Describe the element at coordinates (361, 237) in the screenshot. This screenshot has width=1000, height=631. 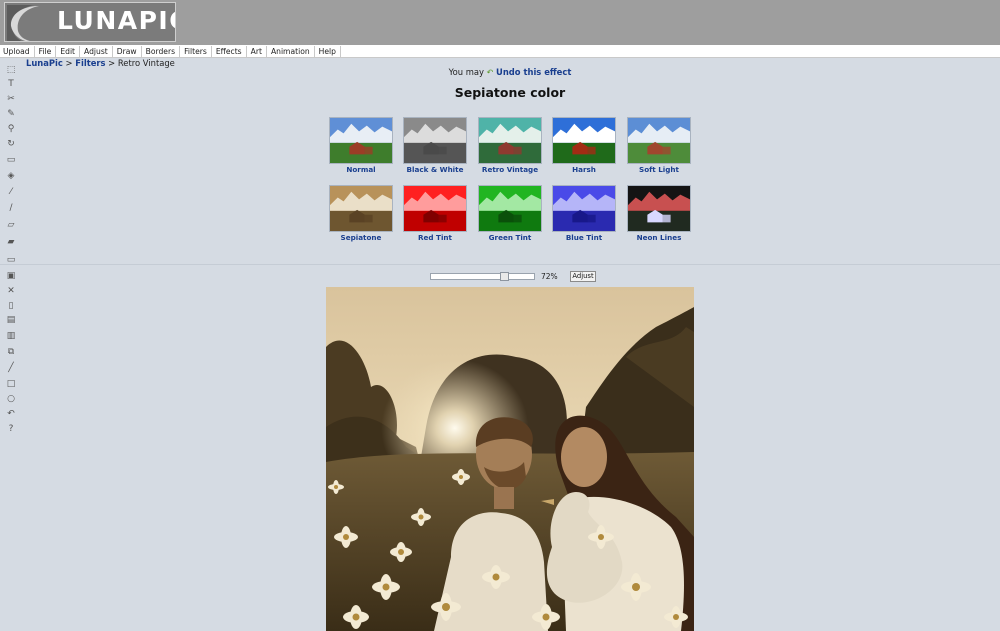
I see `filter-label: Sepiatone` at that location.